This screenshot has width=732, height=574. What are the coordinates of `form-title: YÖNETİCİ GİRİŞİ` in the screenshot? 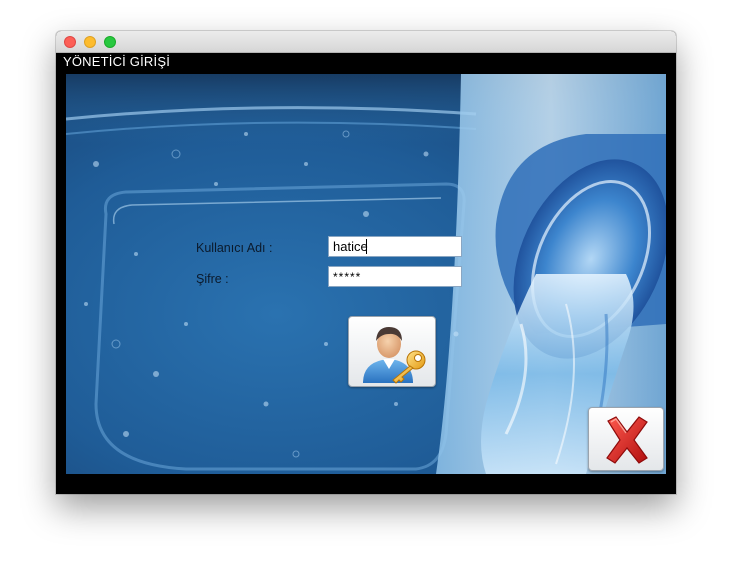 It's located at (117, 61).